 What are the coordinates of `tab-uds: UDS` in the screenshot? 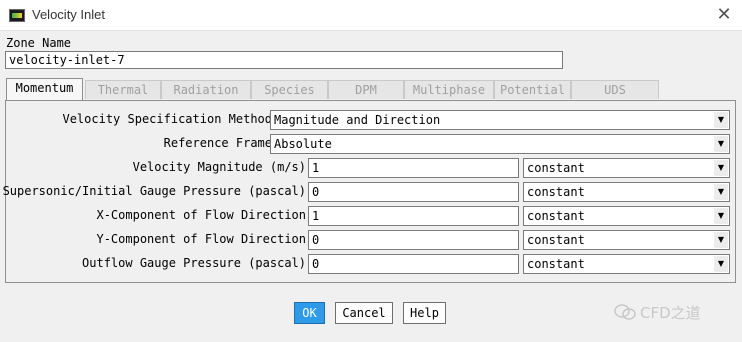 It's located at (615, 89).